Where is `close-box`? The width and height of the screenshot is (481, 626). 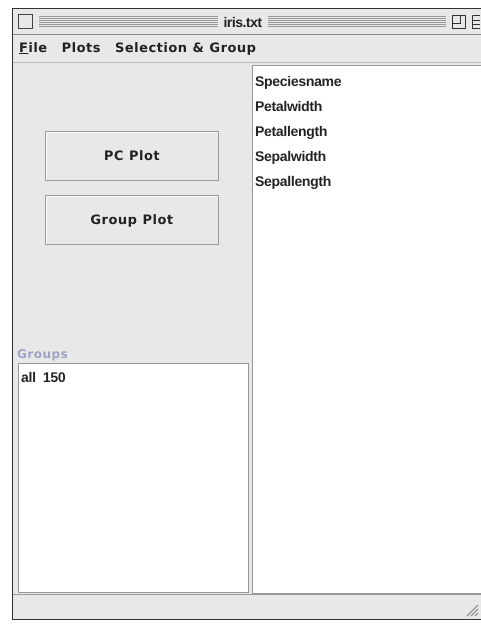 close-box is located at coordinates (25, 21).